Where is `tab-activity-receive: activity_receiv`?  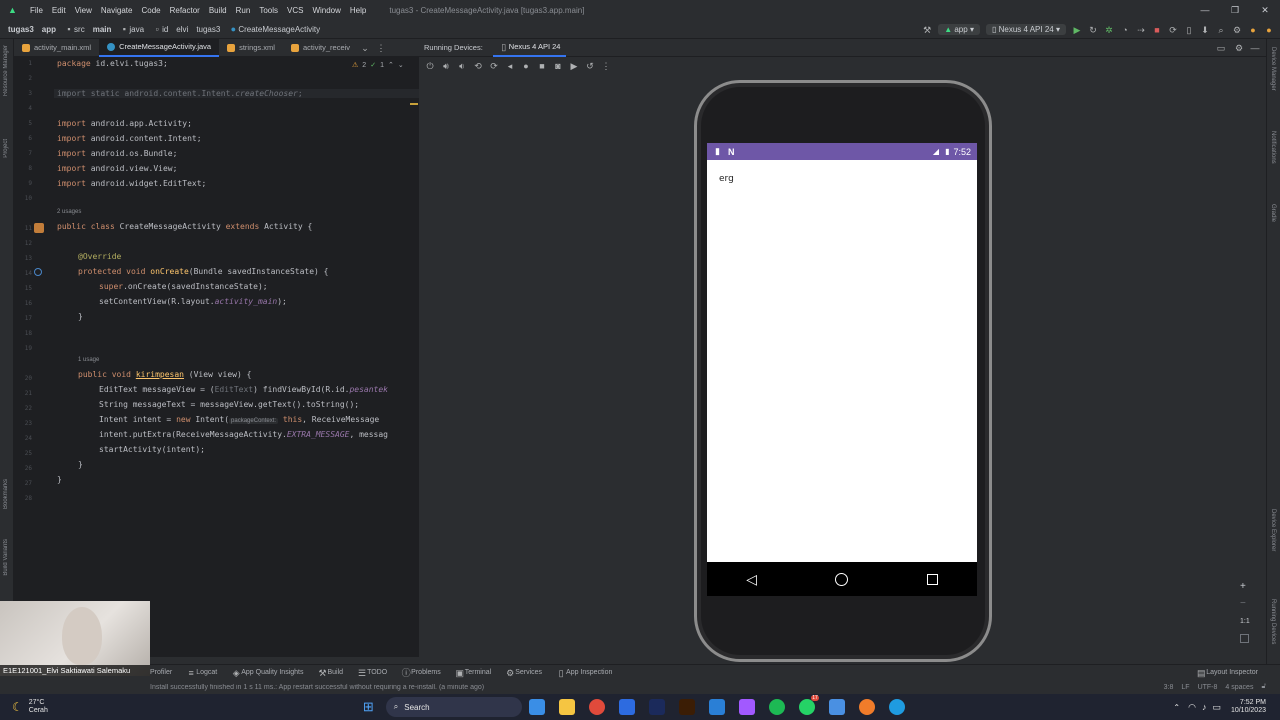
tab-activity-receive: activity_receiv is located at coordinates (320, 48).